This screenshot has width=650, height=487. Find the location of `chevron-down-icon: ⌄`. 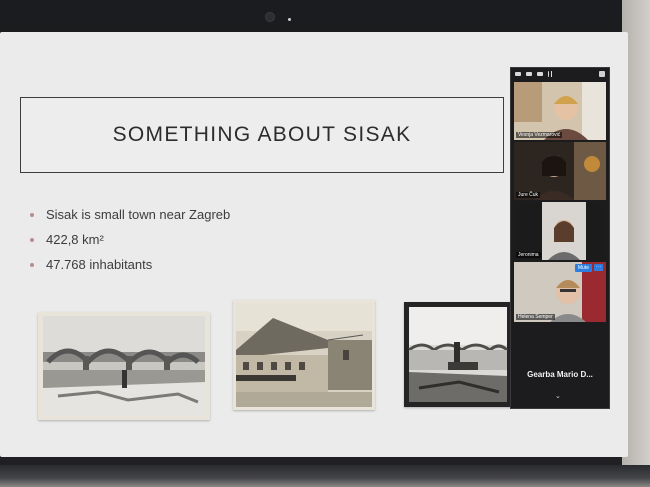

chevron-down-icon: ⌄ is located at coordinates (558, 396).